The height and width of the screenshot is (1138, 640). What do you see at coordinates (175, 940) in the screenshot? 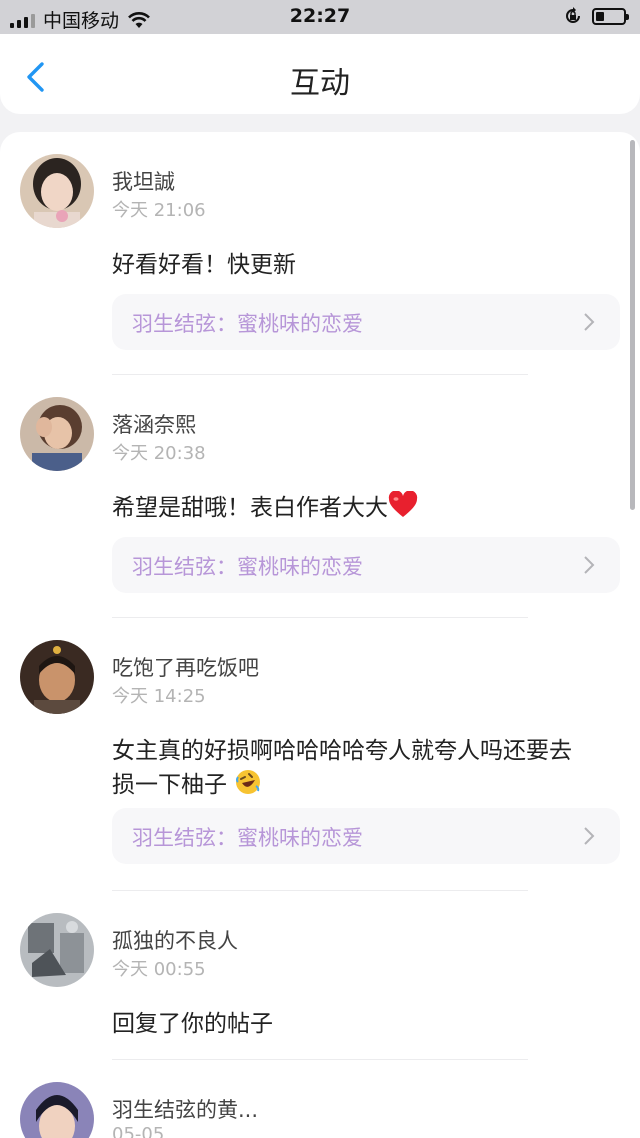
I see `user-name: 孤独的不良人` at bounding box center [175, 940].